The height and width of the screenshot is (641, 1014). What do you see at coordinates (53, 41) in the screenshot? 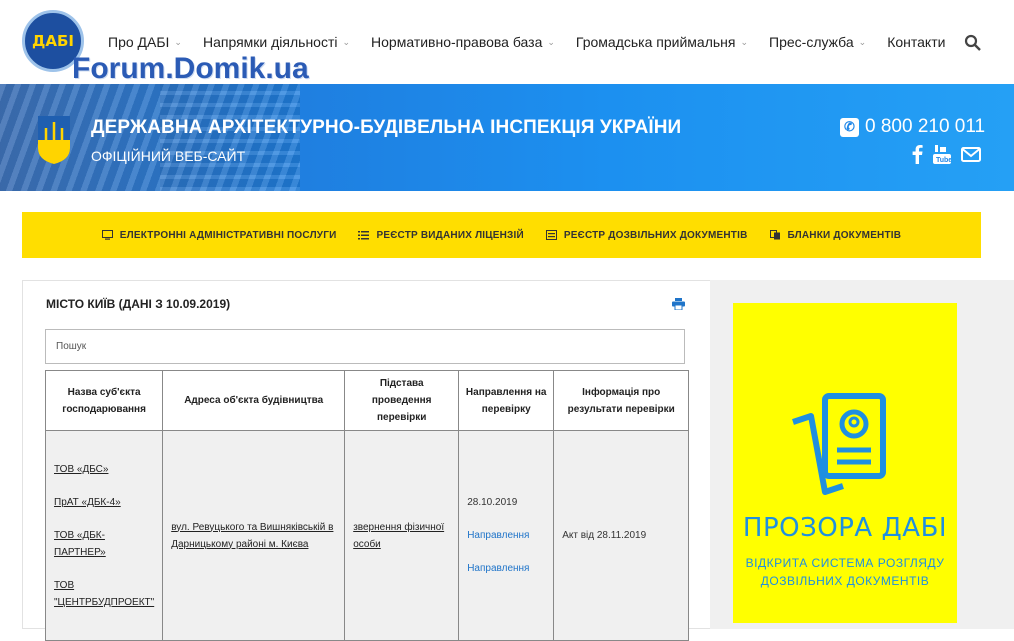
I see `logo-text: ДАБІ` at bounding box center [53, 41].